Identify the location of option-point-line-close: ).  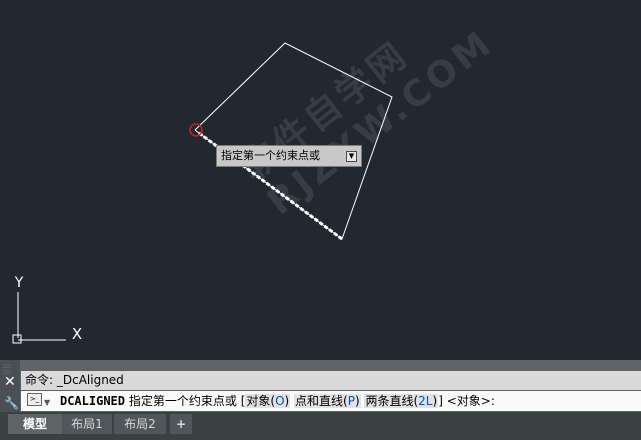
(357, 401).